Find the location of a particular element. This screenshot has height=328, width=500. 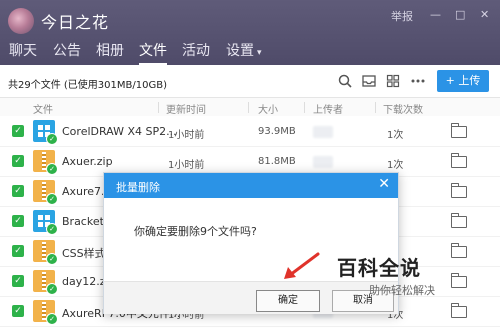

watermark-subtitle: 助你轻松解决 is located at coordinates (402, 290).